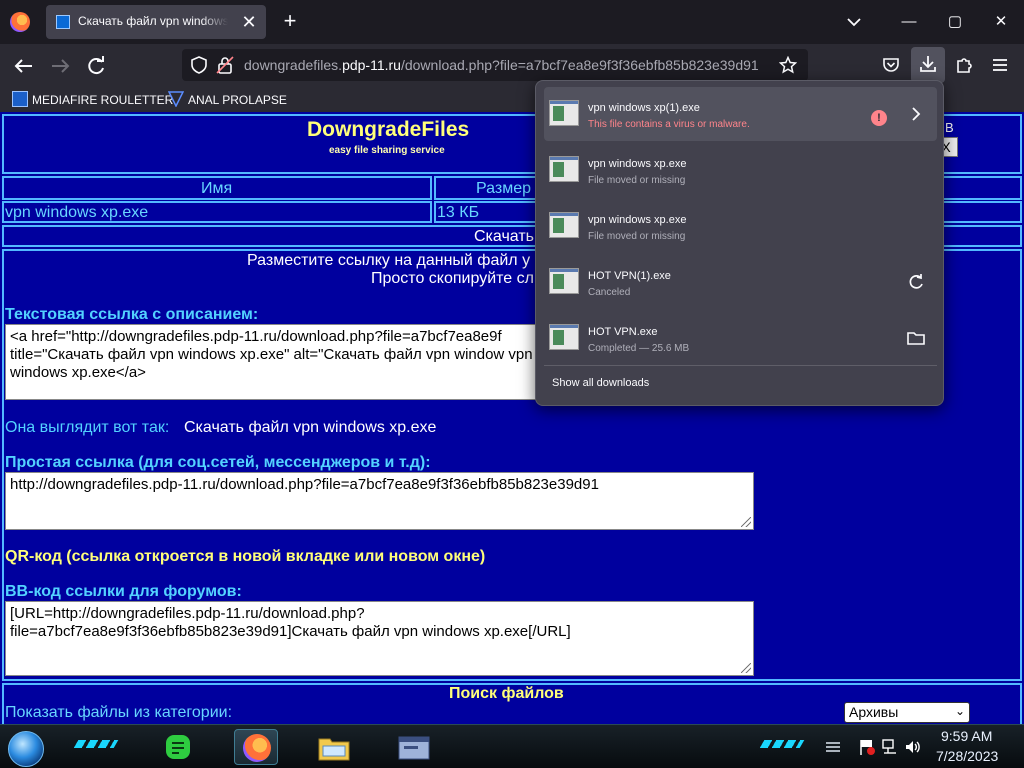 This screenshot has height=768, width=1024. I want to click on mediafire-icon, so click(20, 99).